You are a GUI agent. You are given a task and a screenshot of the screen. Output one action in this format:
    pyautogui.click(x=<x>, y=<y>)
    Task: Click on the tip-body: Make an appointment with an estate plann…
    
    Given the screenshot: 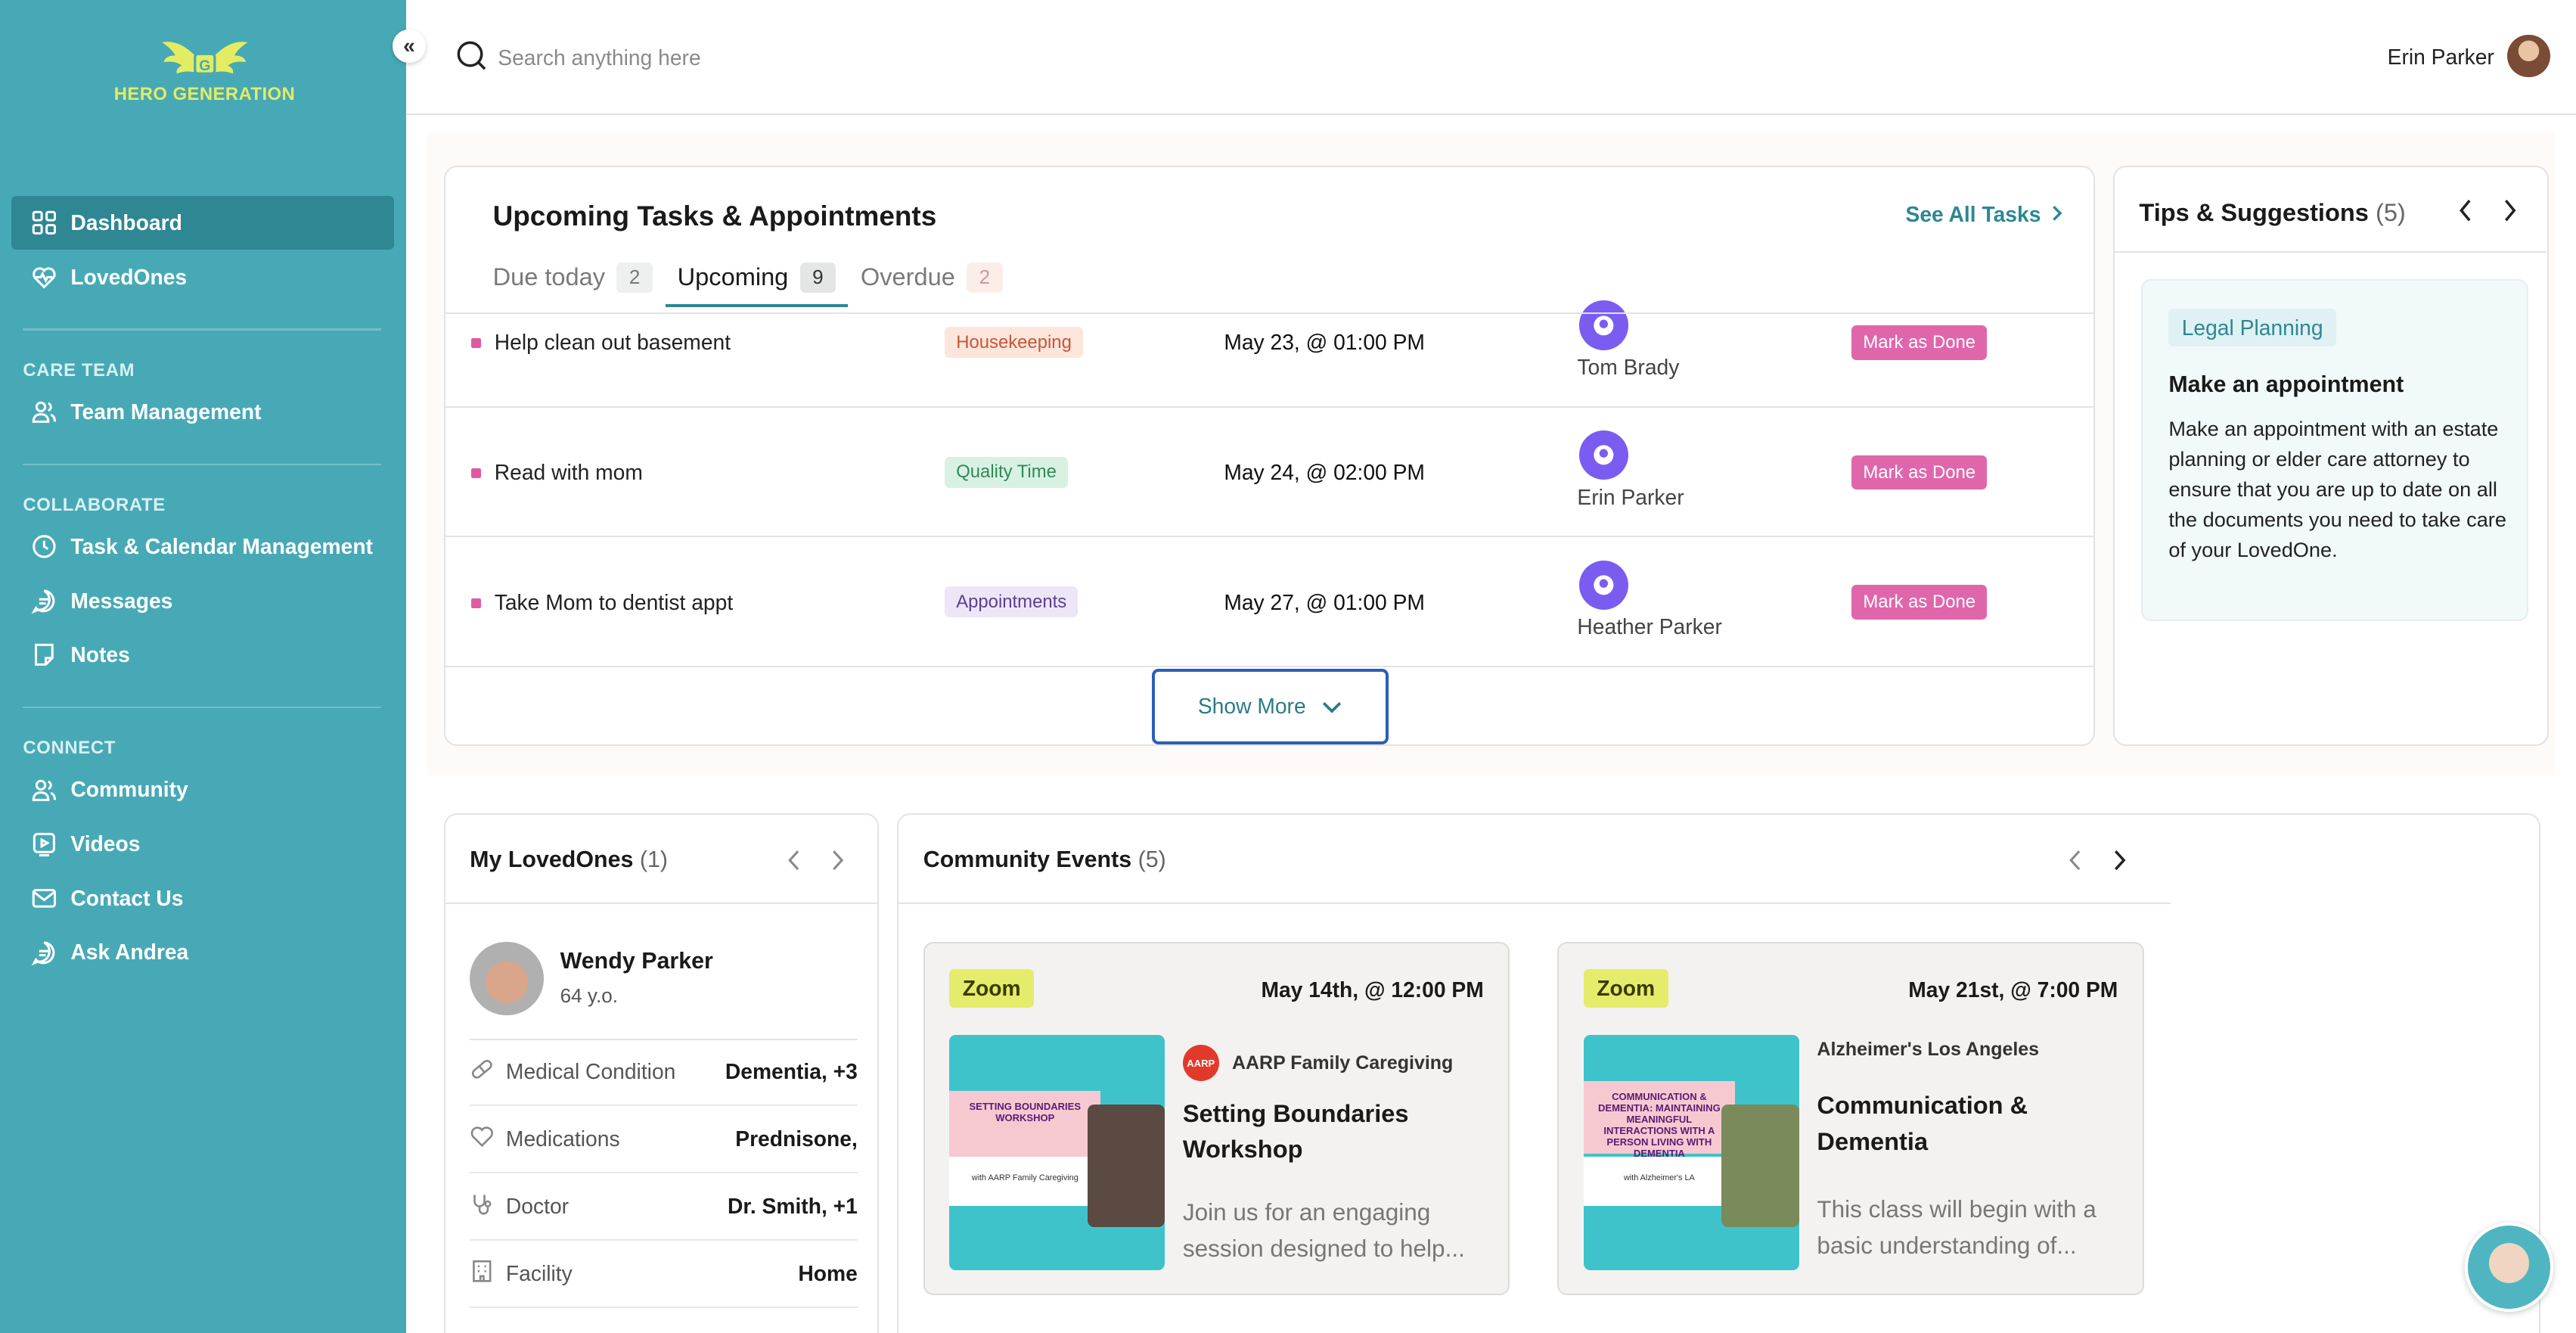 What is the action you would take?
    pyautogui.click(x=2337, y=489)
    